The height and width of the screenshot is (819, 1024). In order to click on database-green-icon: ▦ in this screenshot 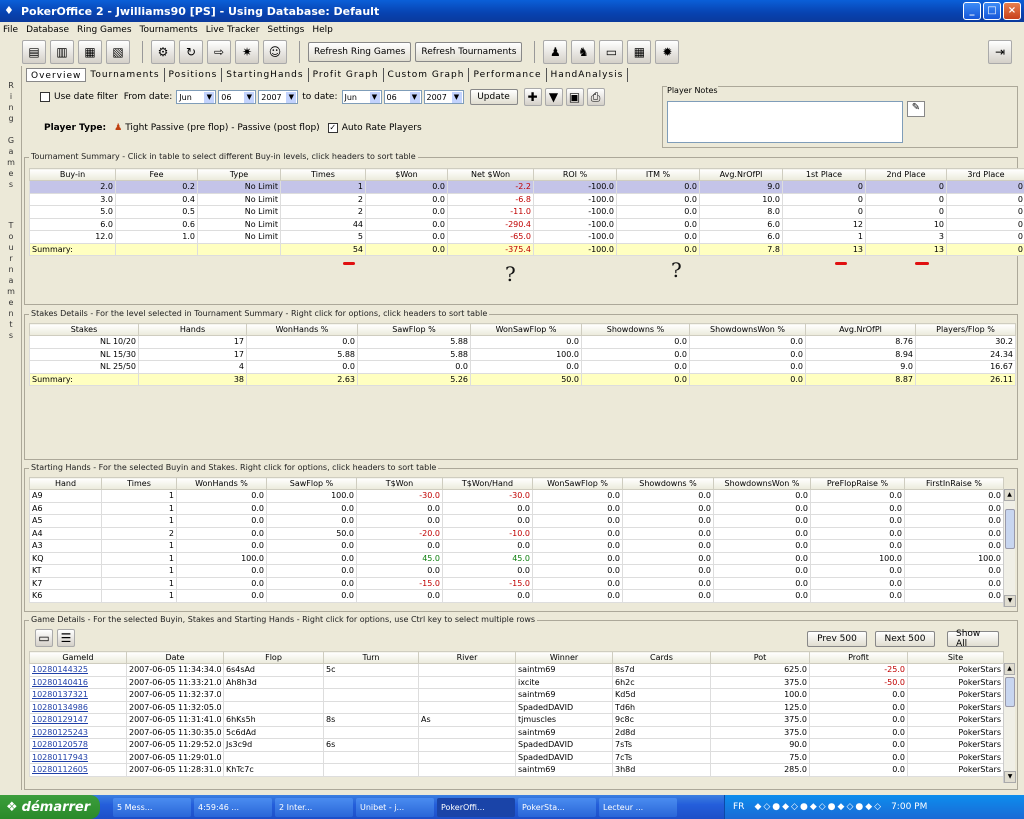, I will do `click(90, 52)`.